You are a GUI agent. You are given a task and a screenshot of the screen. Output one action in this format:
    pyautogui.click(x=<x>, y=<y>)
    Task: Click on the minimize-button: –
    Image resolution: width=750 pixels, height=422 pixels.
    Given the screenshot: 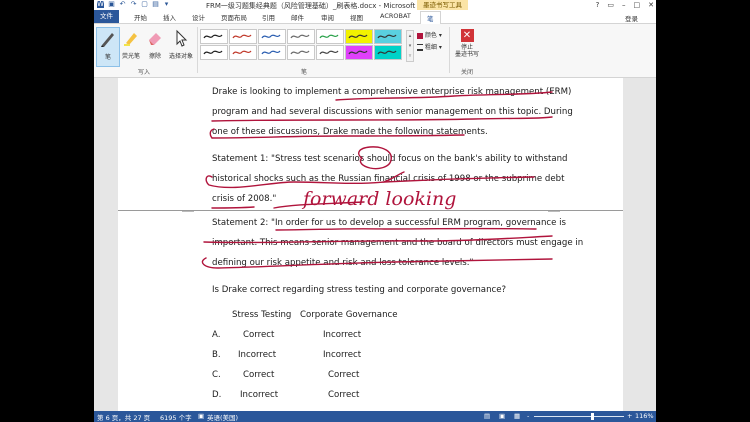 What is the action you would take?
    pyautogui.click(x=624, y=5)
    